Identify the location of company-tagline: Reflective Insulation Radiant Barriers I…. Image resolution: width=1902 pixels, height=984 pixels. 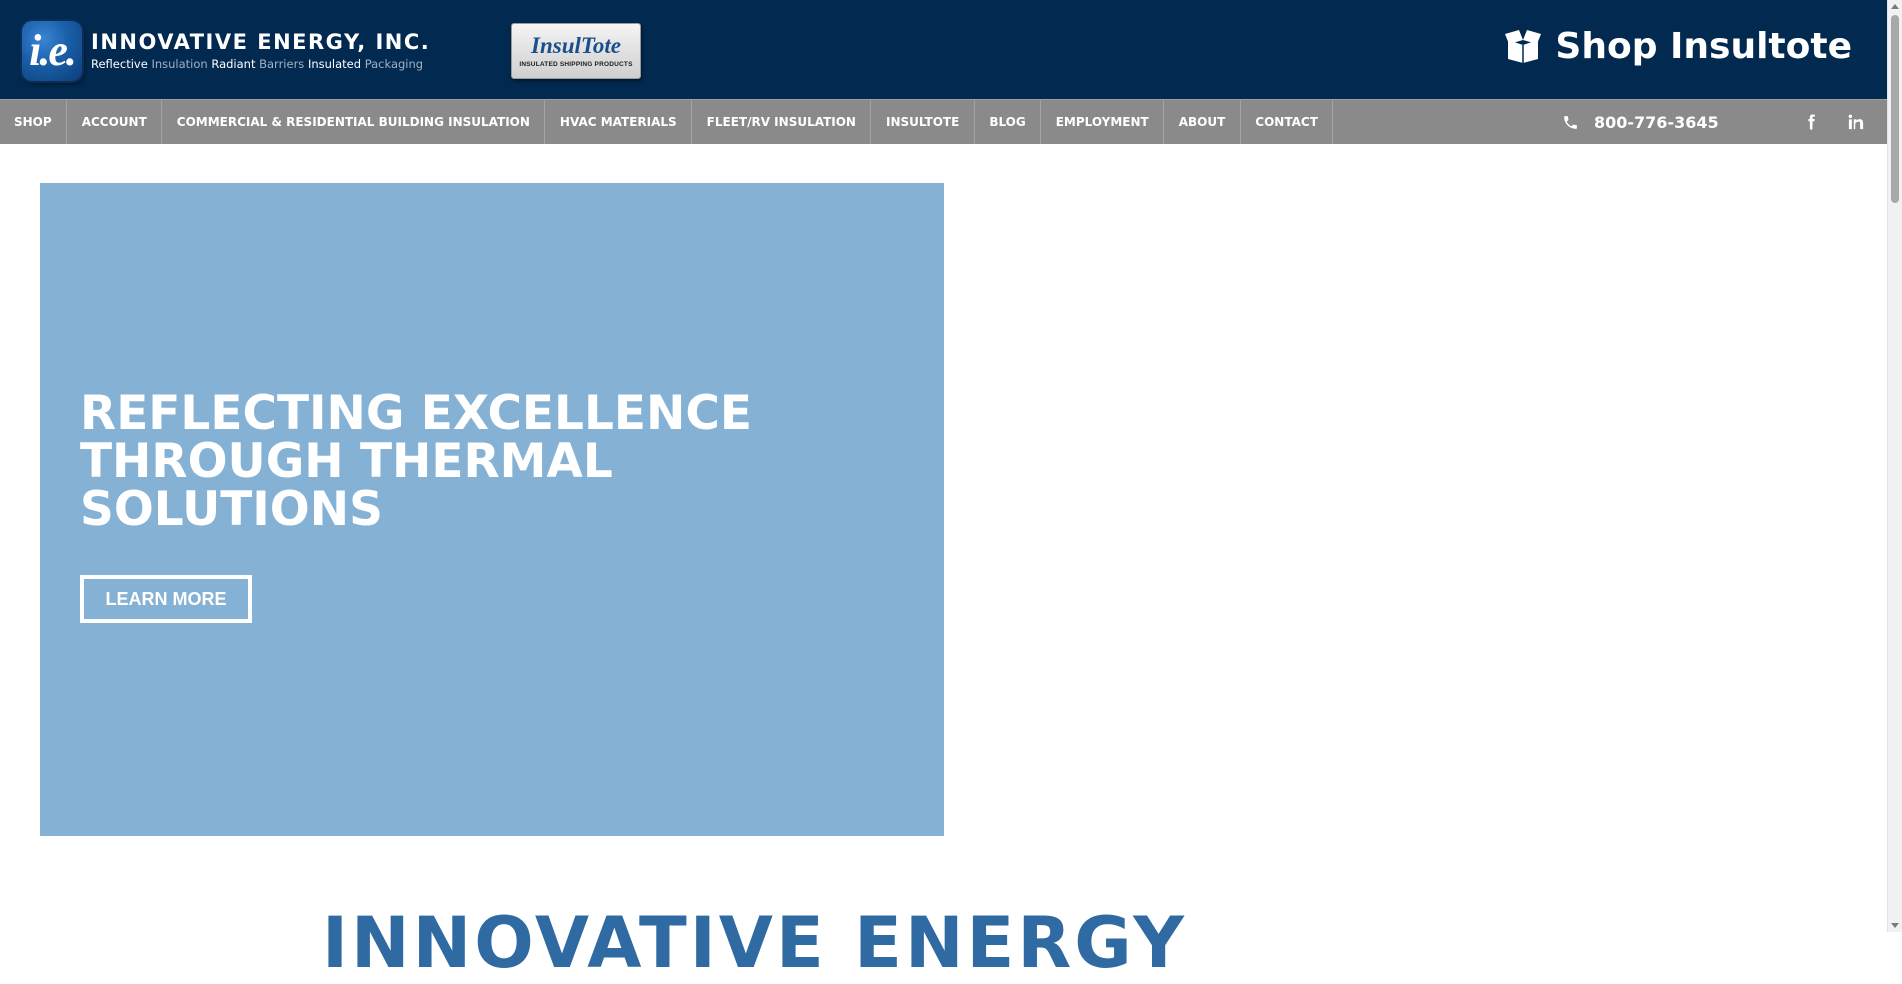
(260, 64).